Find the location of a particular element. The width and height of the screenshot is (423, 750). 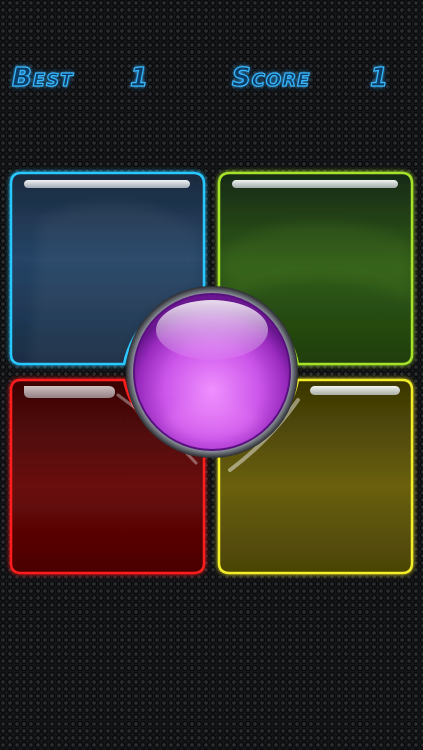

pad-green-highlight is located at coordinates (315, 184).